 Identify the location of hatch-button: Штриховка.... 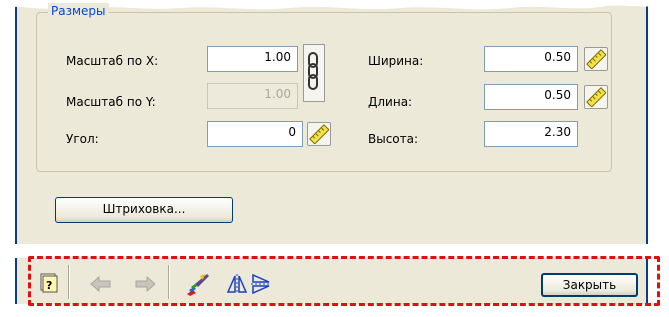
(144, 210).